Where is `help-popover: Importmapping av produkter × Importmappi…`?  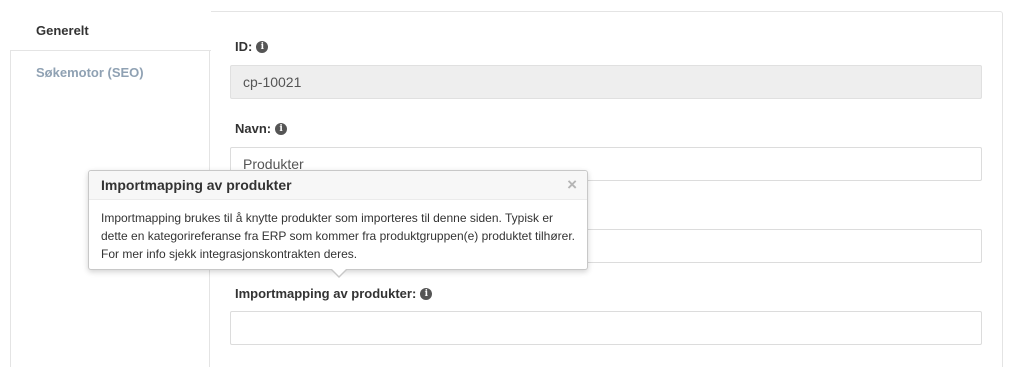 help-popover: Importmapping av produkter × Importmappi… is located at coordinates (338, 224).